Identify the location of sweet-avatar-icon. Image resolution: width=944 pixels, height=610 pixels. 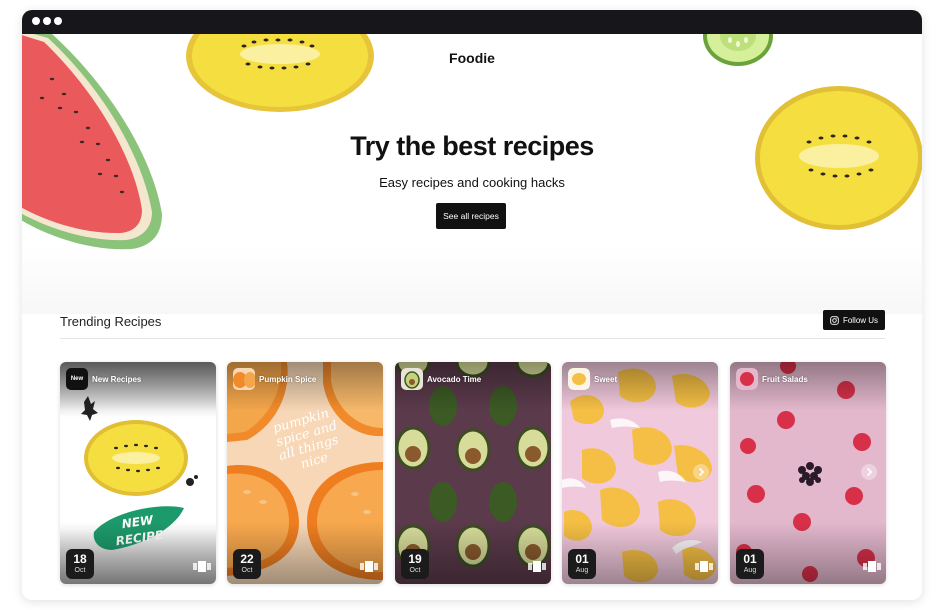
(579, 379).